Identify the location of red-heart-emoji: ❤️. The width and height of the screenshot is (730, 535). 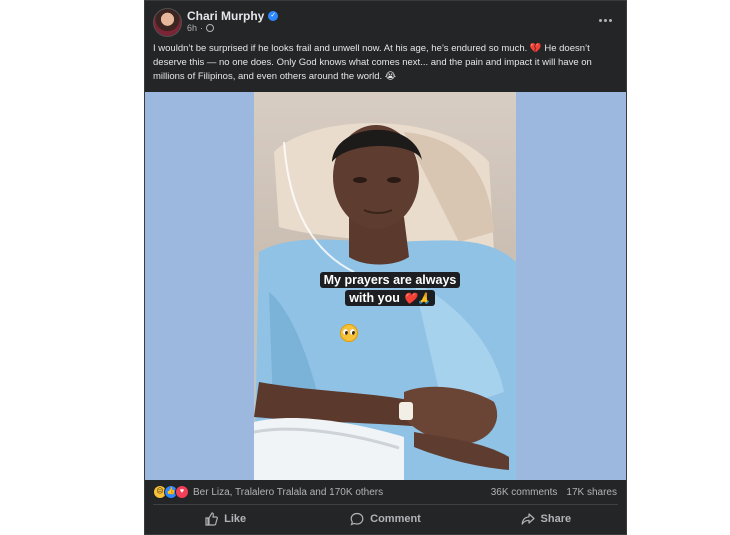
(410, 299).